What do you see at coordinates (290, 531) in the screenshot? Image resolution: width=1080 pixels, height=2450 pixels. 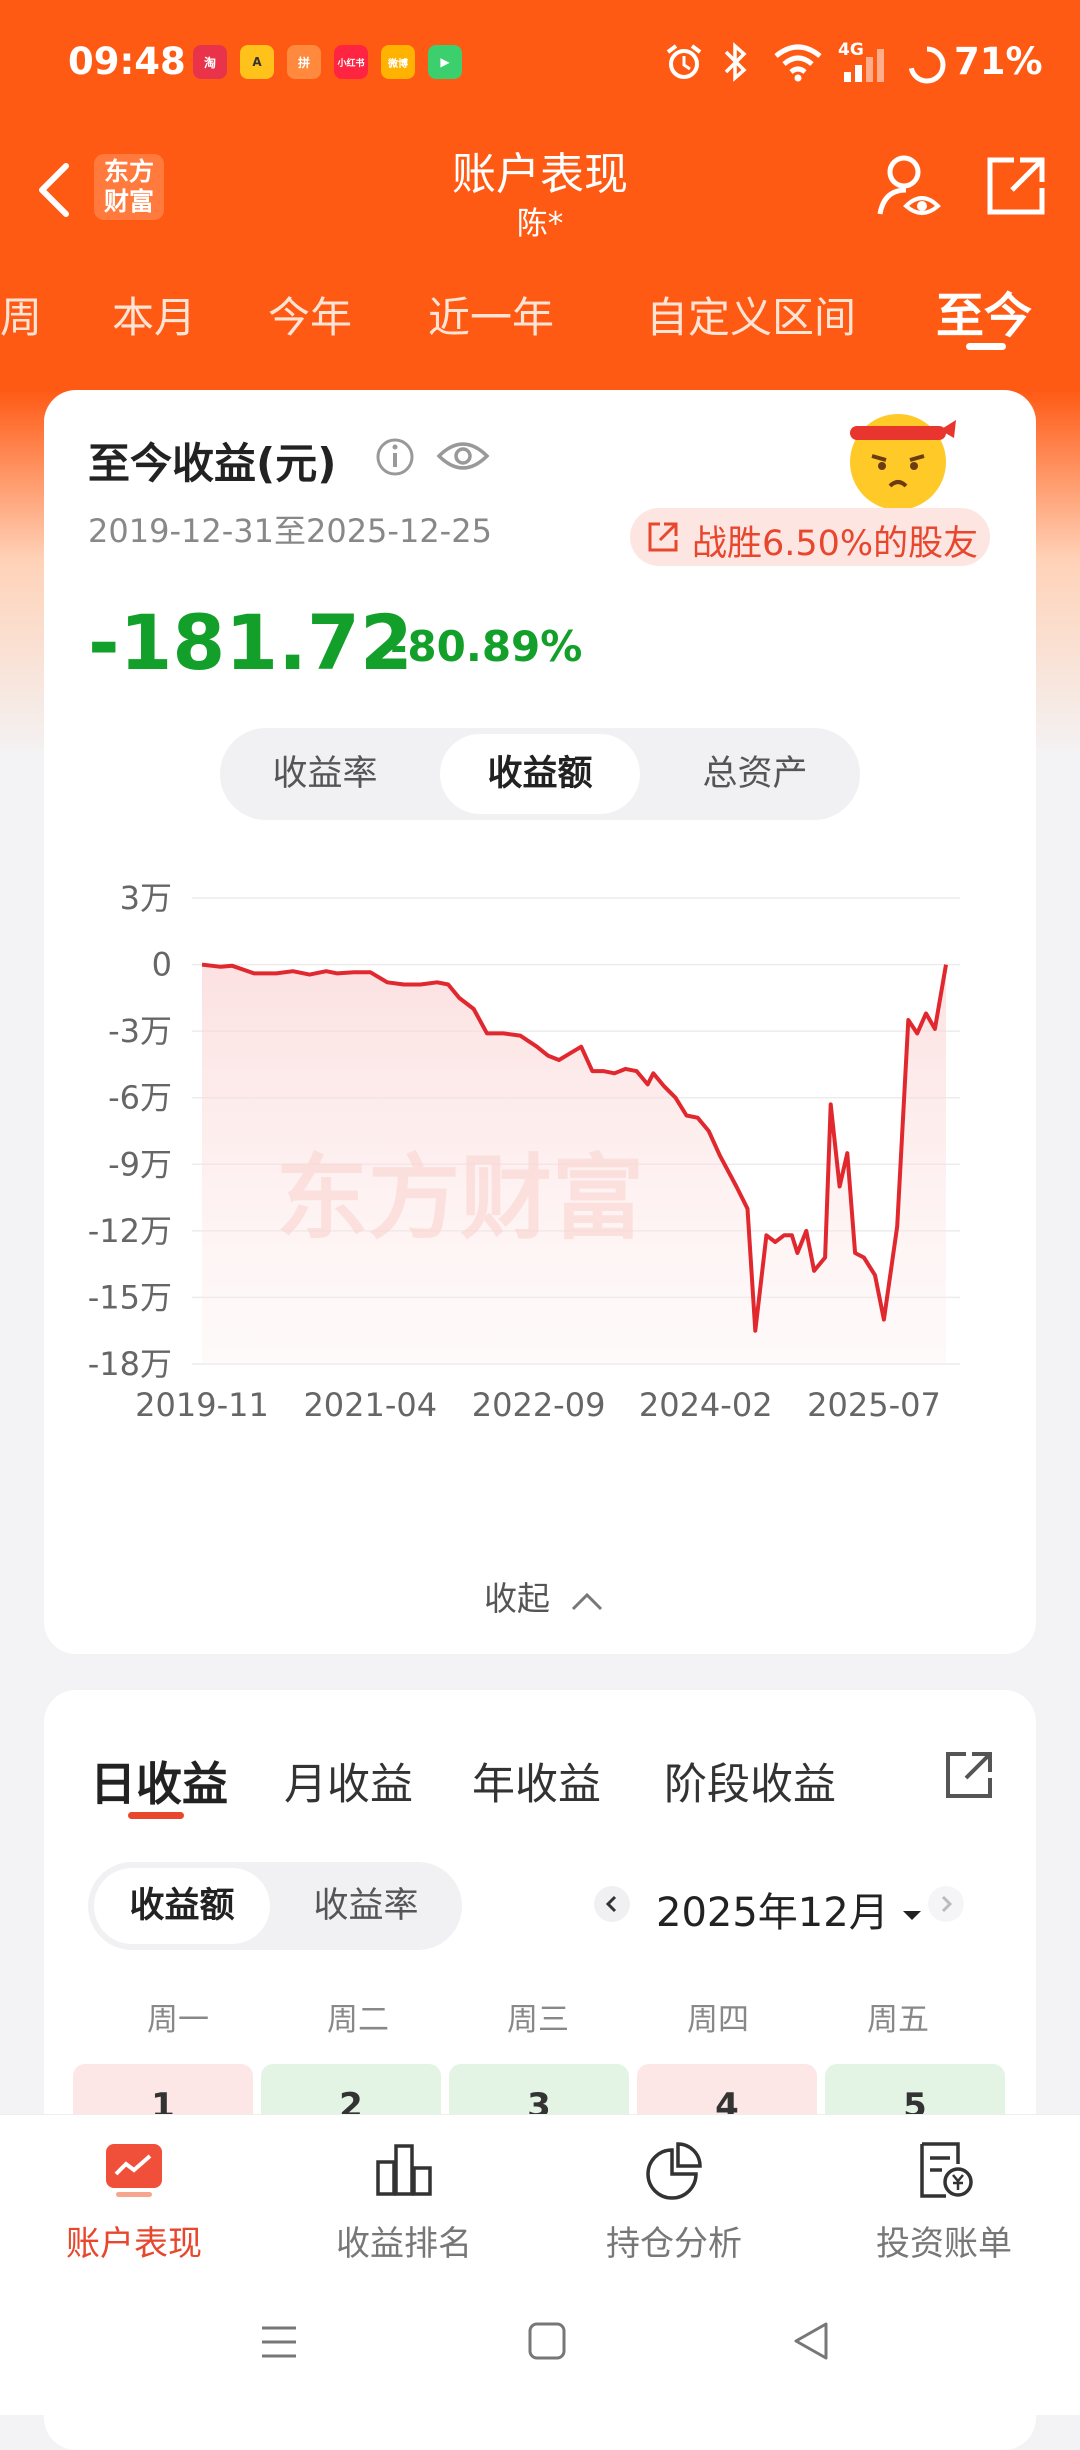 I see `date-range: 2019-12-31至2025-12-25` at bounding box center [290, 531].